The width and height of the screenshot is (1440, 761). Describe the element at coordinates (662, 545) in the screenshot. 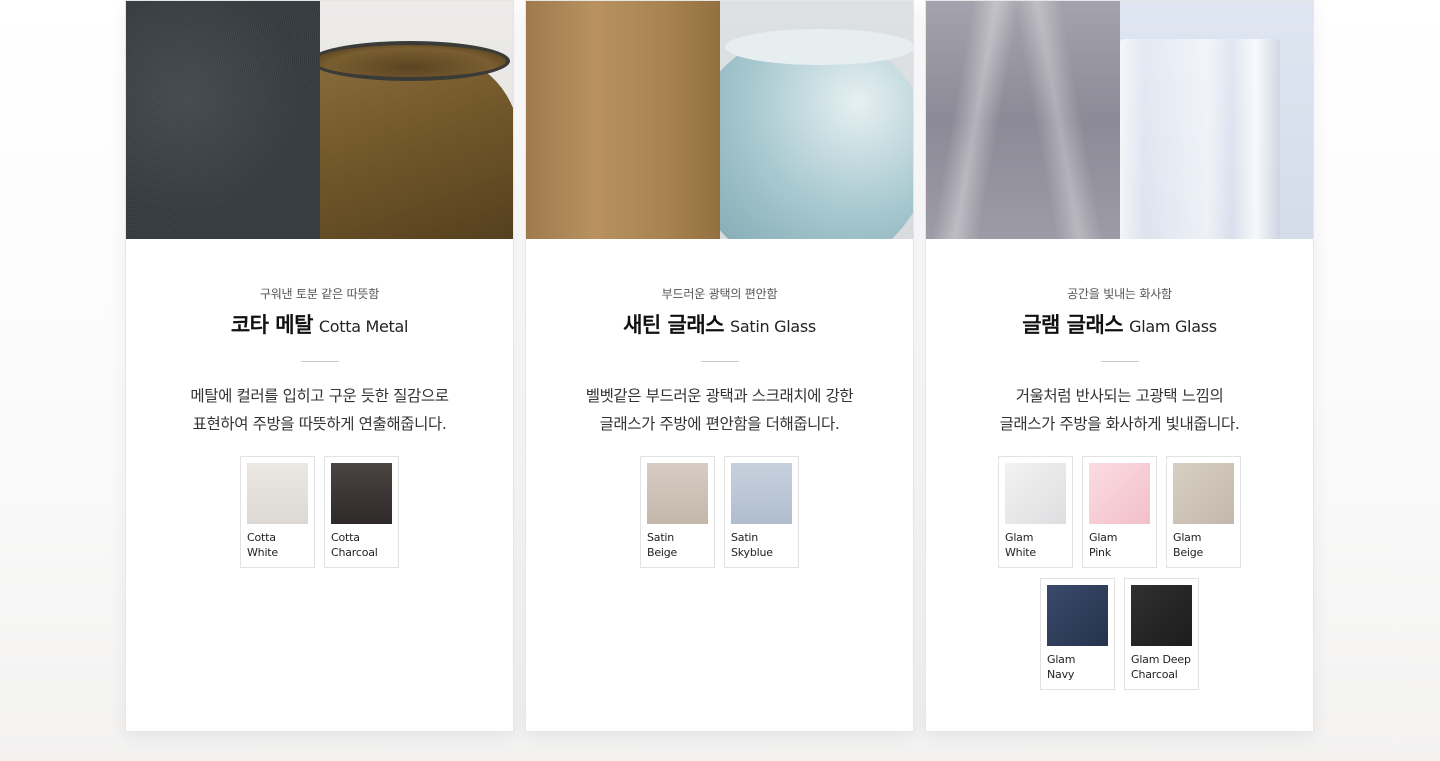

I see `swatch-label: Satin Beige` at that location.